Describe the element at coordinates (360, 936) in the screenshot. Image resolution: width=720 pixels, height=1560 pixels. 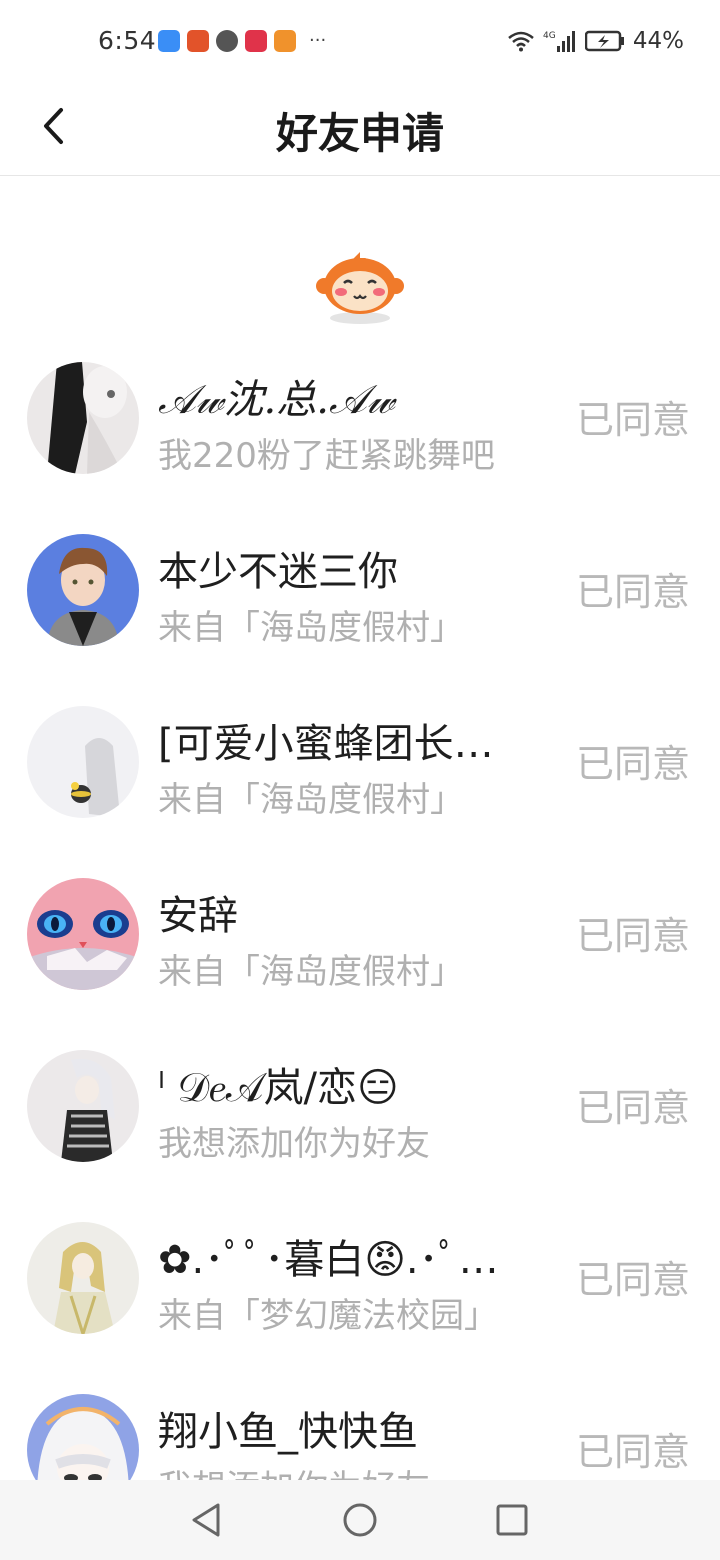
I see `list-item: 安辞 来自「海岛度假村」 已同意` at that location.